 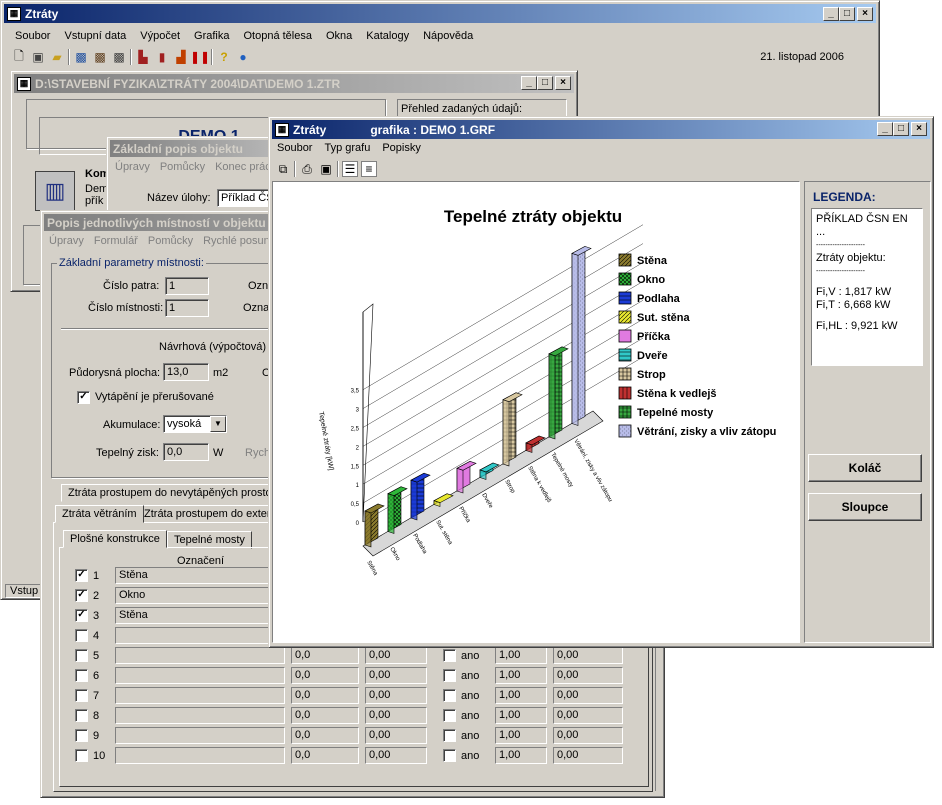 What do you see at coordinates (369, 169) in the screenshot?
I see `labels-toggle-icon: ≡` at bounding box center [369, 169].